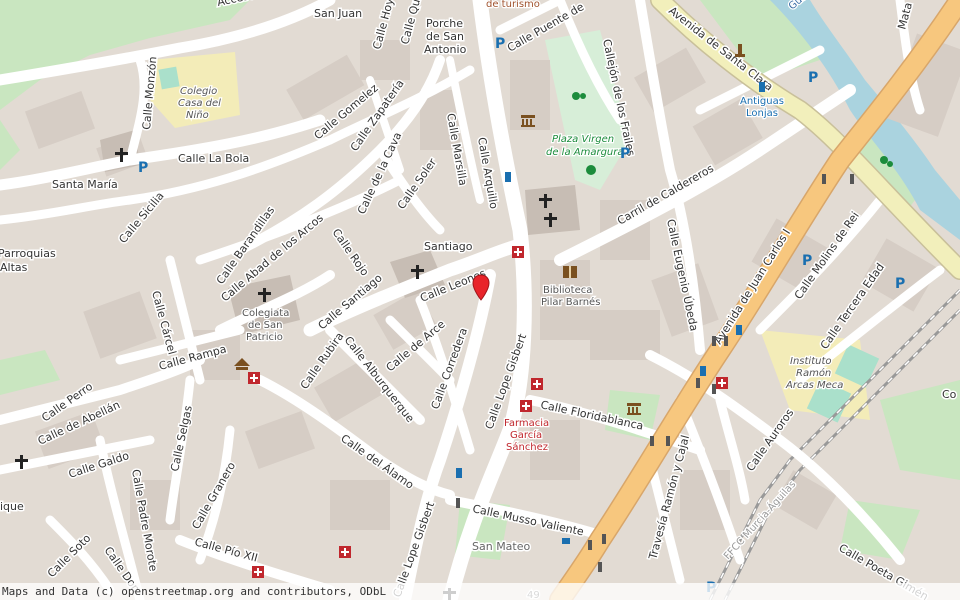  Describe the element at coordinates (585, 152) in the screenshot. I see `label-plaza-2: de la Amargura` at that location.